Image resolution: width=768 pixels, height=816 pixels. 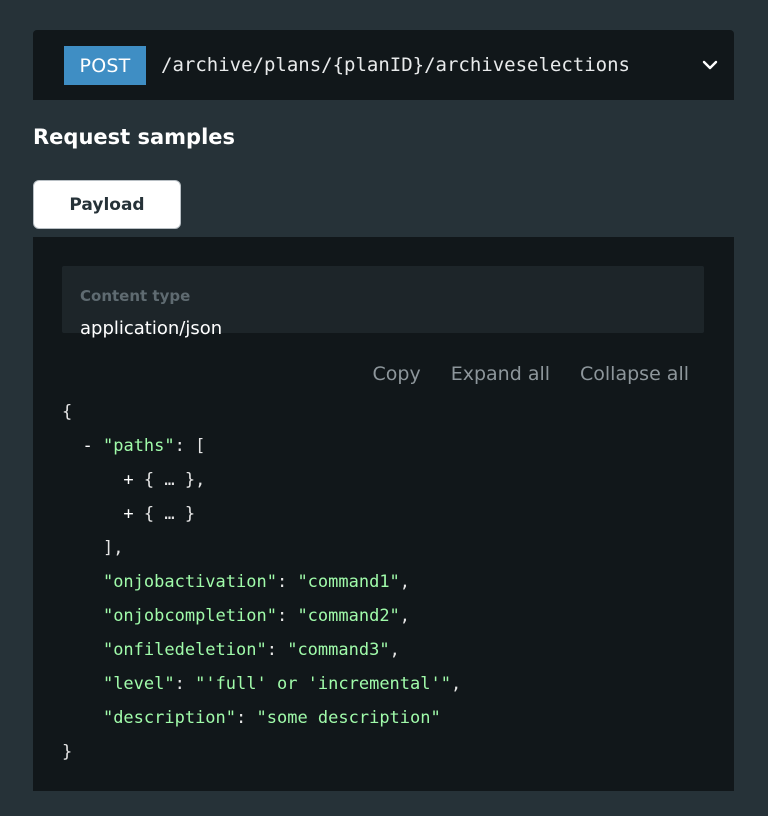 What do you see at coordinates (383, 302) in the screenshot?
I see `content-type-box: Content type application/json` at bounding box center [383, 302].